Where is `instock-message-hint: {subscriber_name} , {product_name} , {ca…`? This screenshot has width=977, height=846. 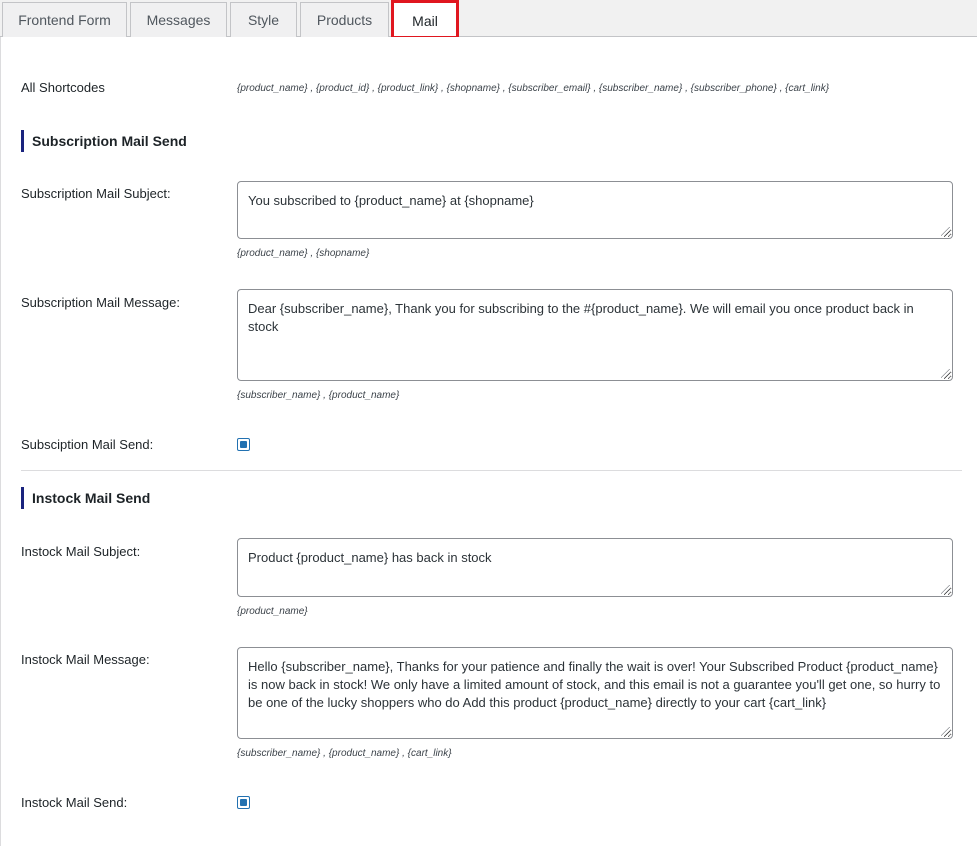 instock-message-hint: {subscriber_name} , {product_name} , {ca… is located at coordinates (344, 753).